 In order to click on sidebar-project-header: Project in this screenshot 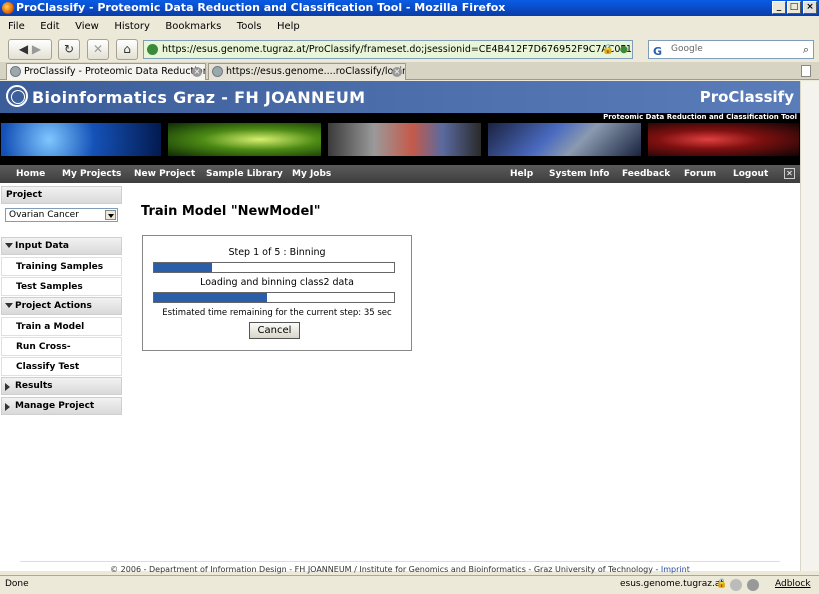, I will do `click(61, 195)`.